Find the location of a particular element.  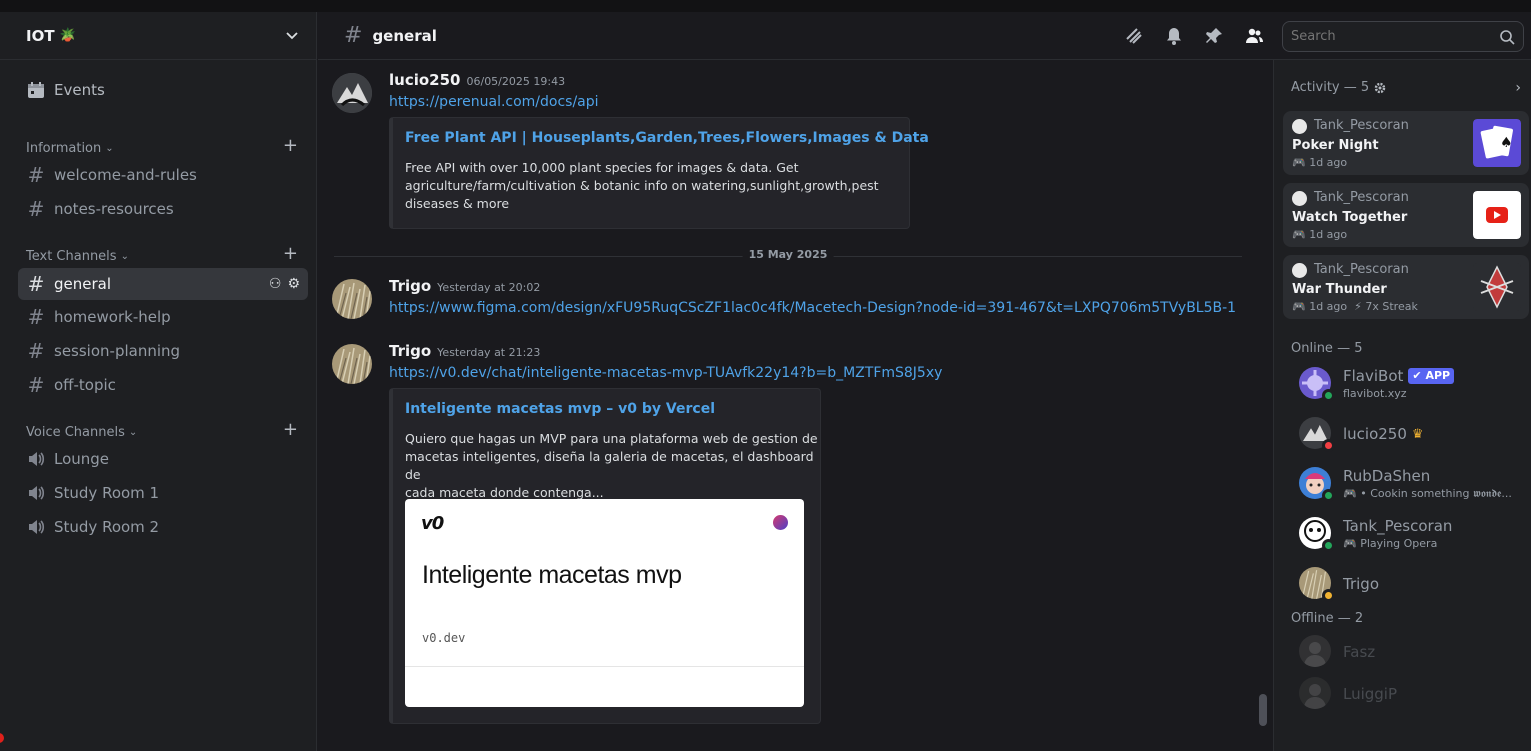

chevron-right-icon: › is located at coordinates (1518, 88).